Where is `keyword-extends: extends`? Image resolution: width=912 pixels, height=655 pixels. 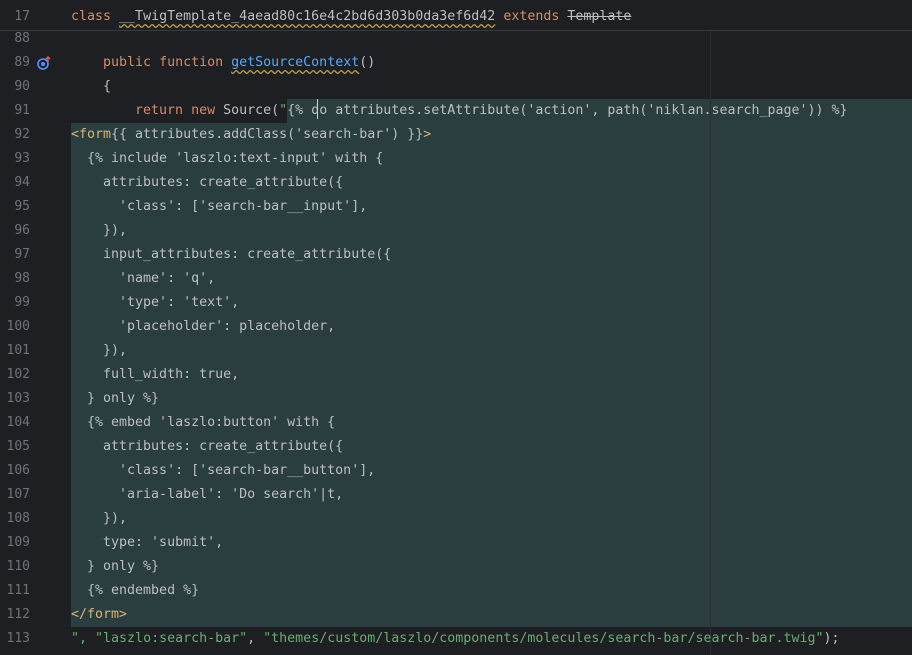
keyword-extends: extends is located at coordinates (531, 16).